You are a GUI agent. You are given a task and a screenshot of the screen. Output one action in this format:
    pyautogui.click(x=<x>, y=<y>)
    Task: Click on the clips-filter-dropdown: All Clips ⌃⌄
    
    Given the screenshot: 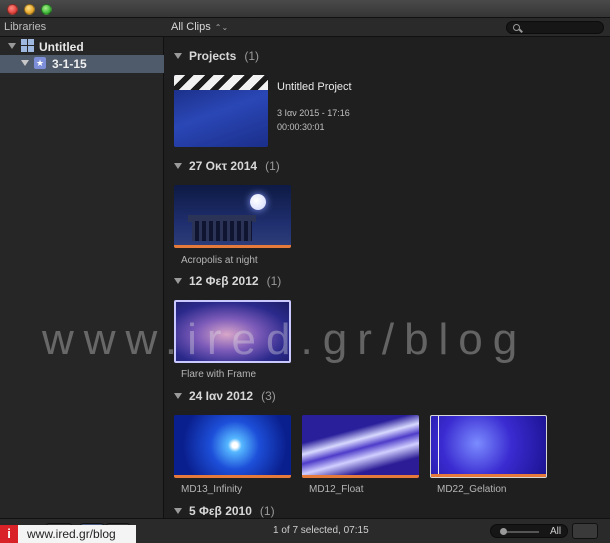 What is the action you would take?
    pyautogui.click(x=199, y=27)
    